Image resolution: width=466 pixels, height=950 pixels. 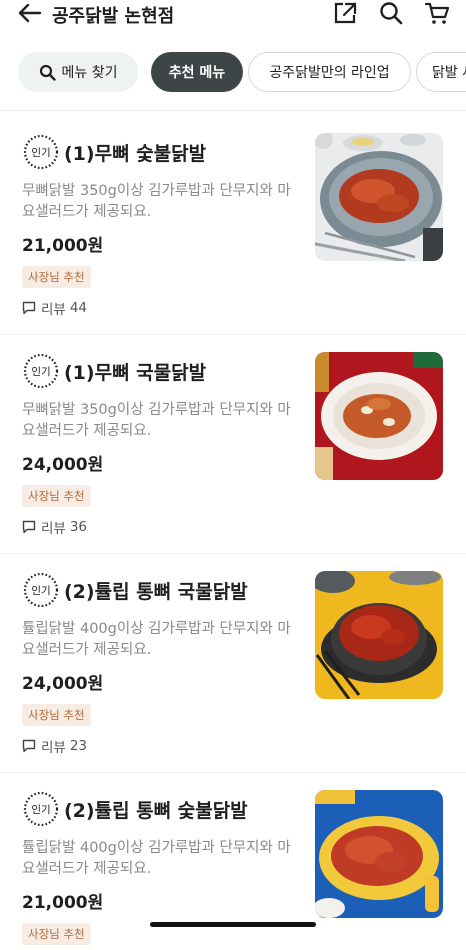 What do you see at coordinates (156, 592) in the screenshot?
I see `menu-item-name: (2)튤립 통뼈 국물닭발` at bounding box center [156, 592].